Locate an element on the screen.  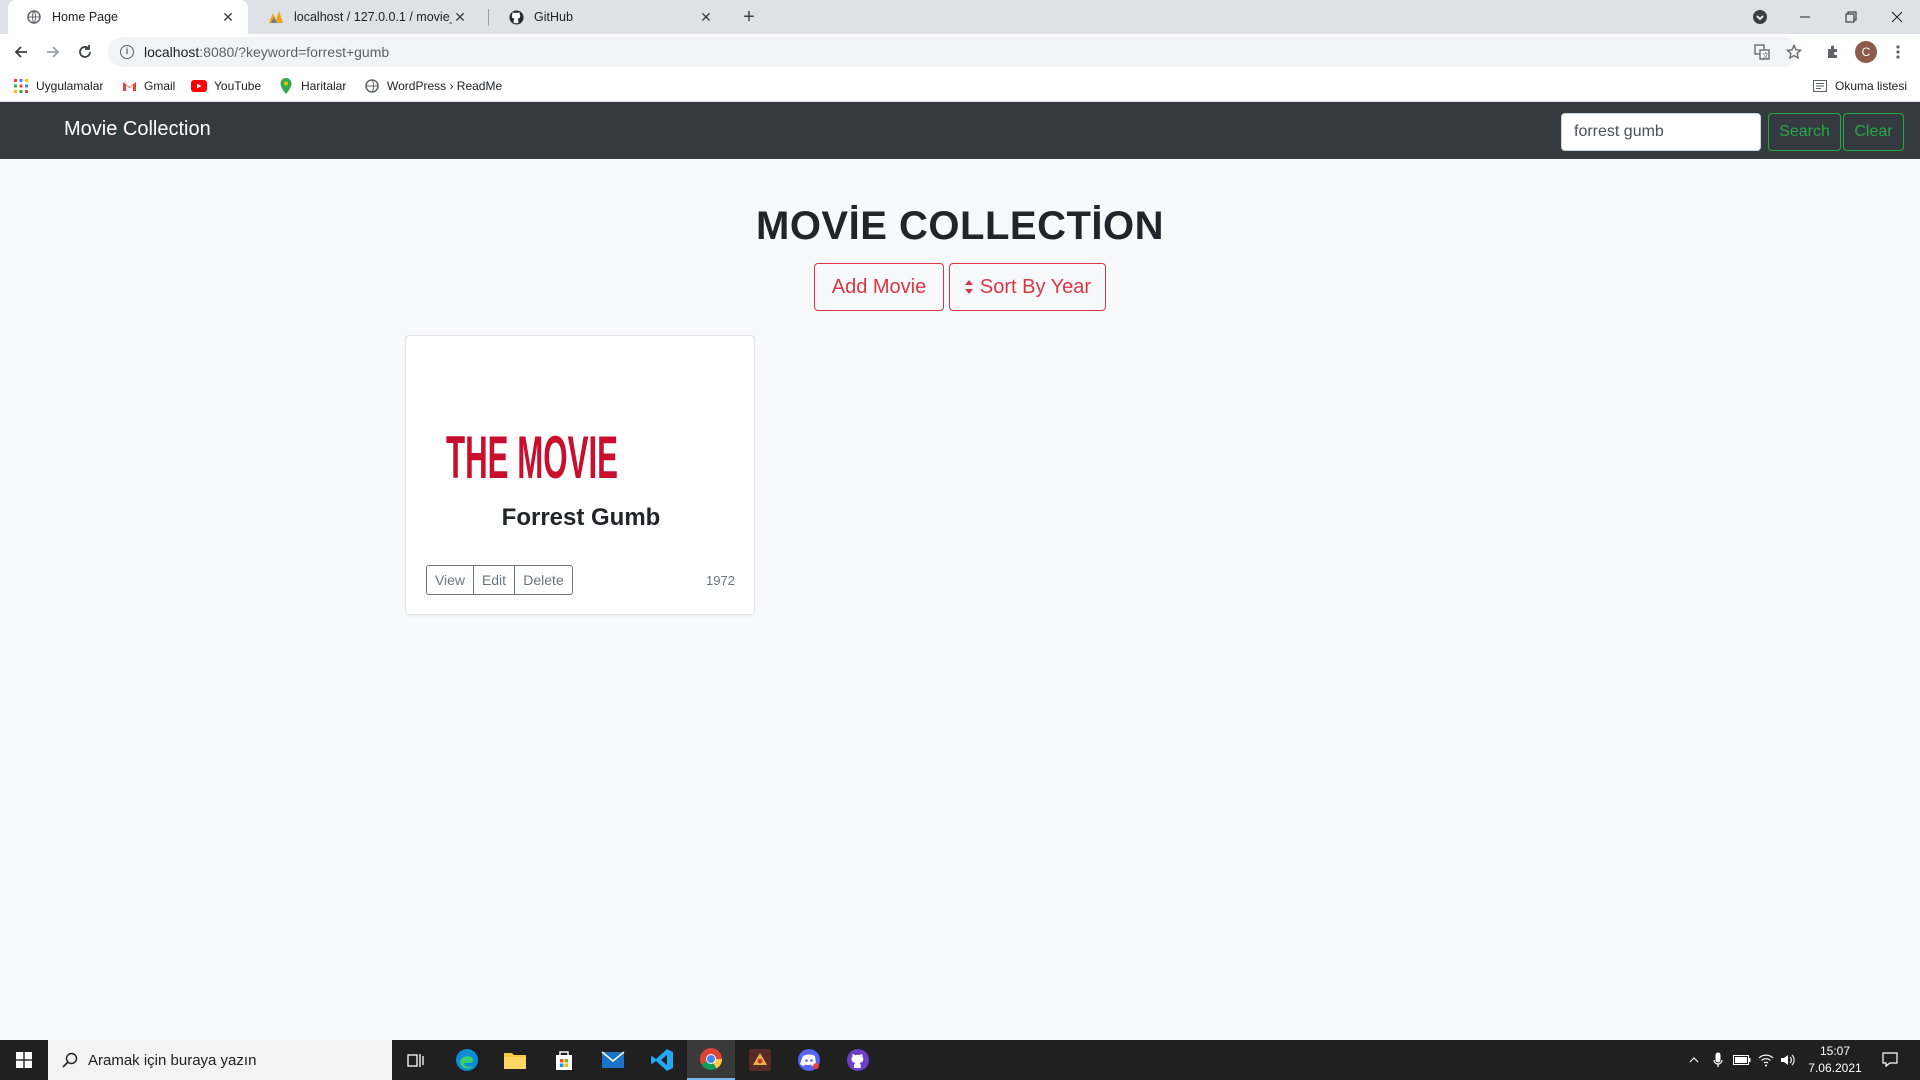
close-window-icon is located at coordinates (1897, 17).